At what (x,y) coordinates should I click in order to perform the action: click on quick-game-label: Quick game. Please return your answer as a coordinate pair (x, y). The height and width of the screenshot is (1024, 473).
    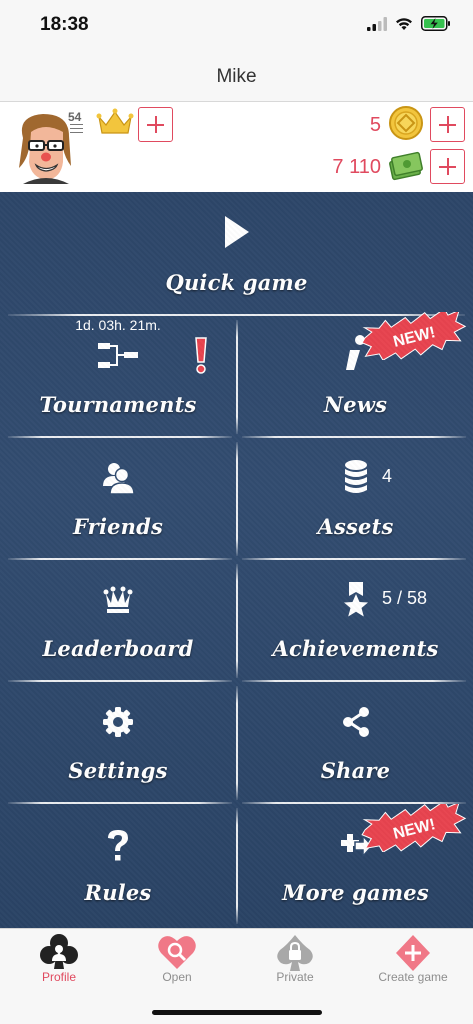
    Looking at the image, I should click on (236, 282).